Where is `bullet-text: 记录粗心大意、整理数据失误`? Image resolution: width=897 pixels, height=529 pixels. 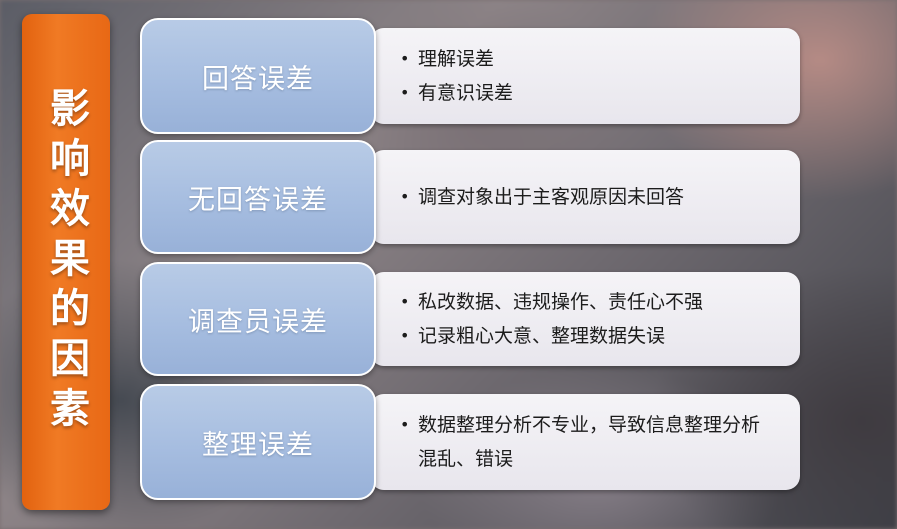
bullet-text: 记录粗心大意、整理数据失误 is located at coordinates (542, 336).